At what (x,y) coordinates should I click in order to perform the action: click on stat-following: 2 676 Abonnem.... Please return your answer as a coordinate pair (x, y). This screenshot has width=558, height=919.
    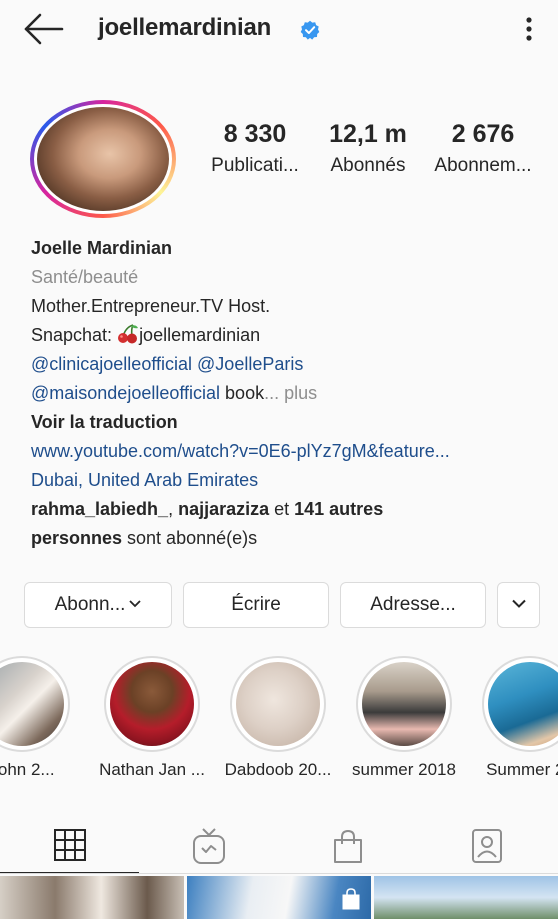
    Looking at the image, I should click on (483, 148).